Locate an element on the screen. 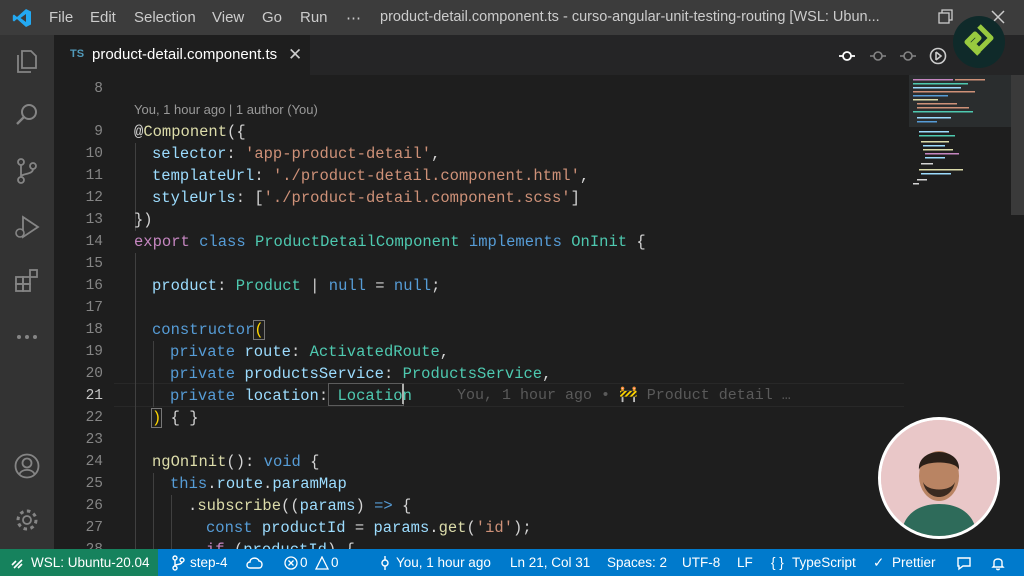 The height and width of the screenshot is (576, 1024). menu-more: ⋯ is located at coordinates (353, 18).